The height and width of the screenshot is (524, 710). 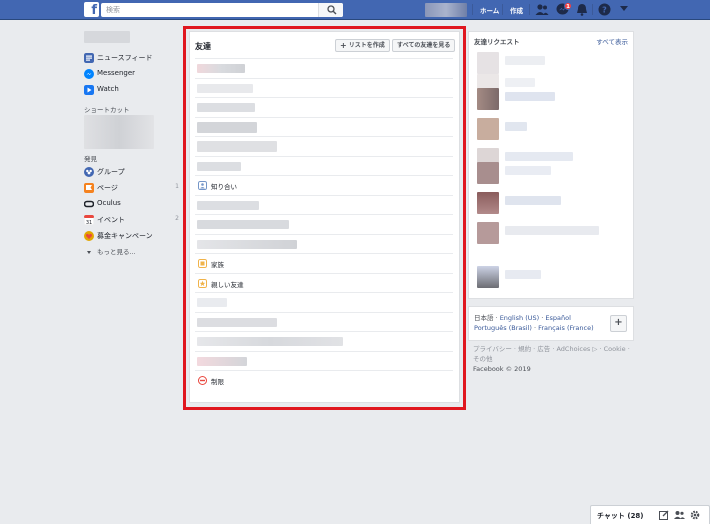 I want to click on explore-heading: 発見, so click(x=90, y=159).